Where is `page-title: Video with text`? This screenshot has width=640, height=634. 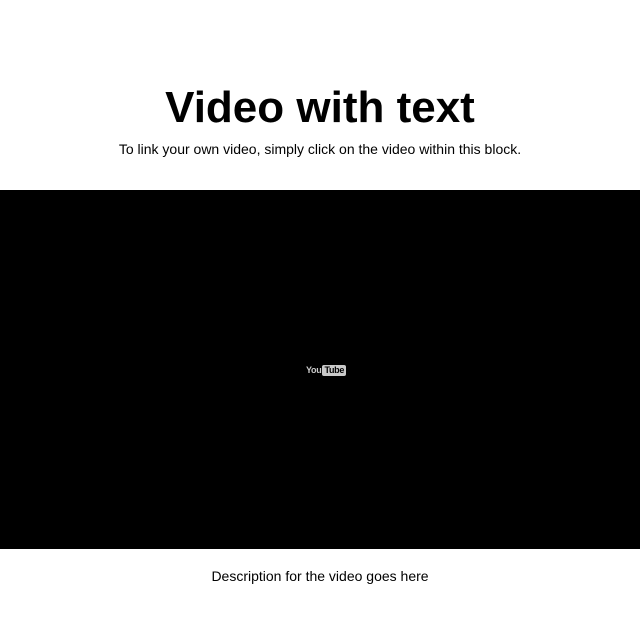
page-title: Video with text is located at coordinates (320, 107).